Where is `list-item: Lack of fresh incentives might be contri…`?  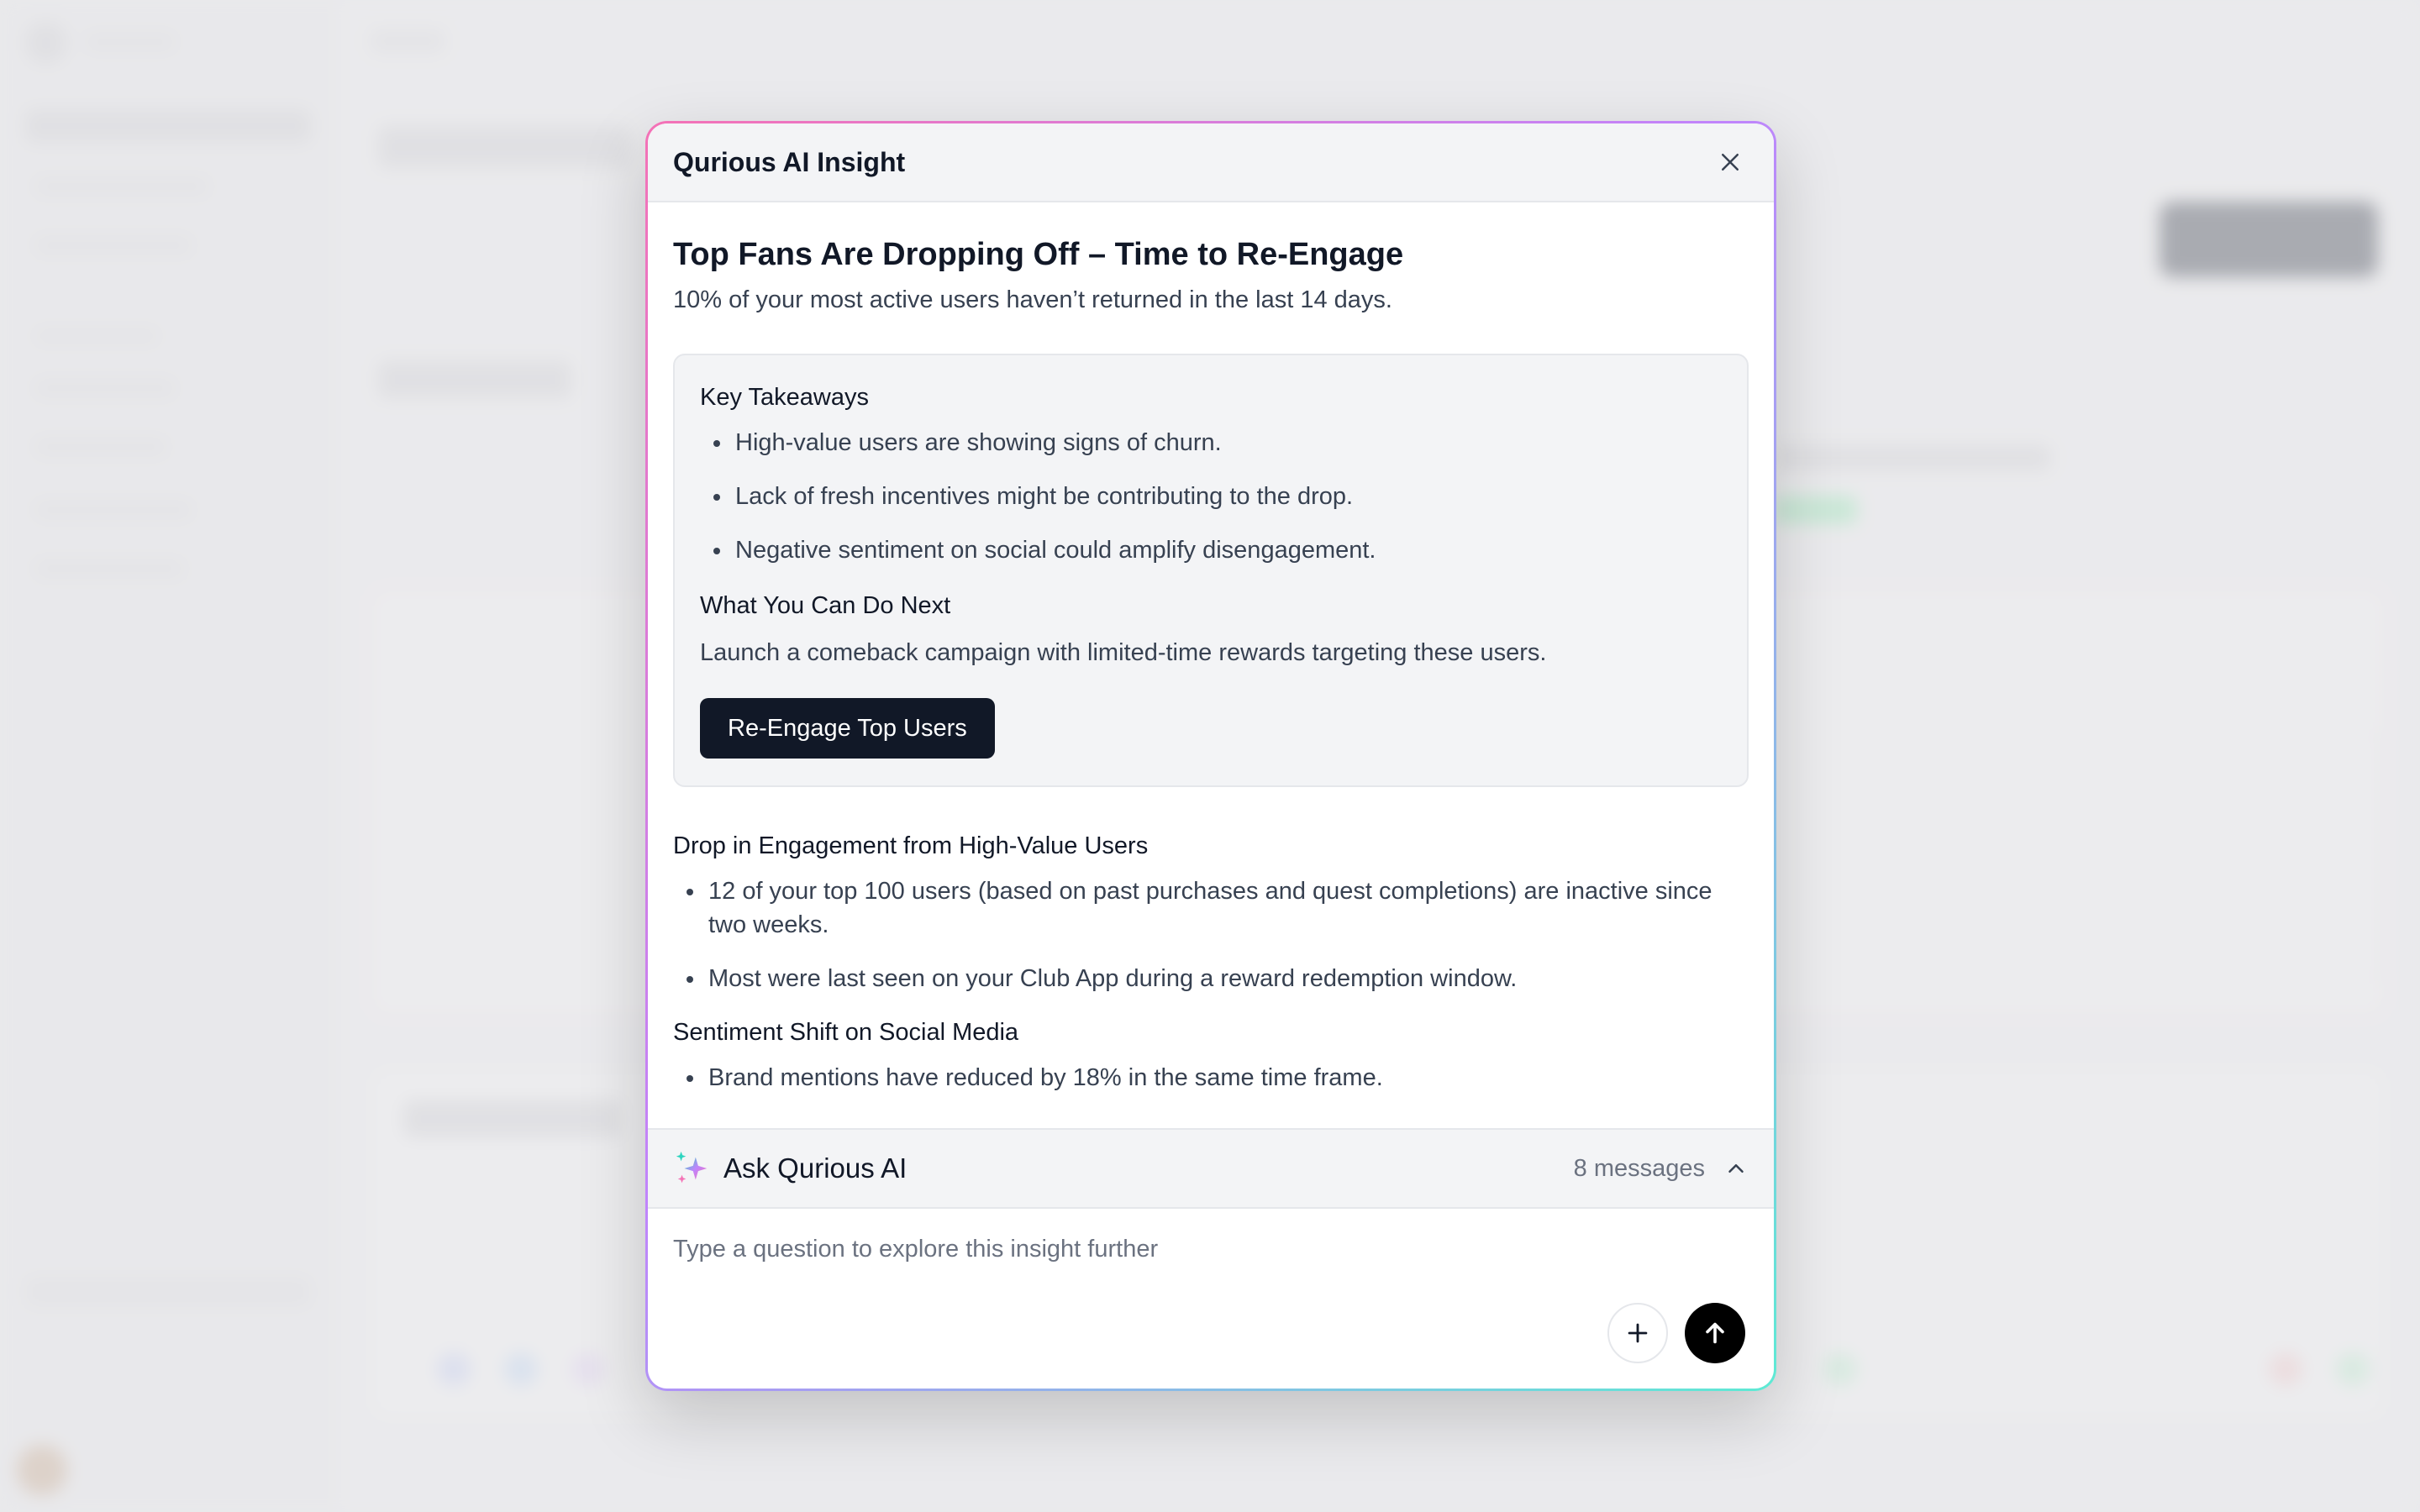 list-item: Lack of fresh incentives might be contri… is located at coordinates (1211, 496).